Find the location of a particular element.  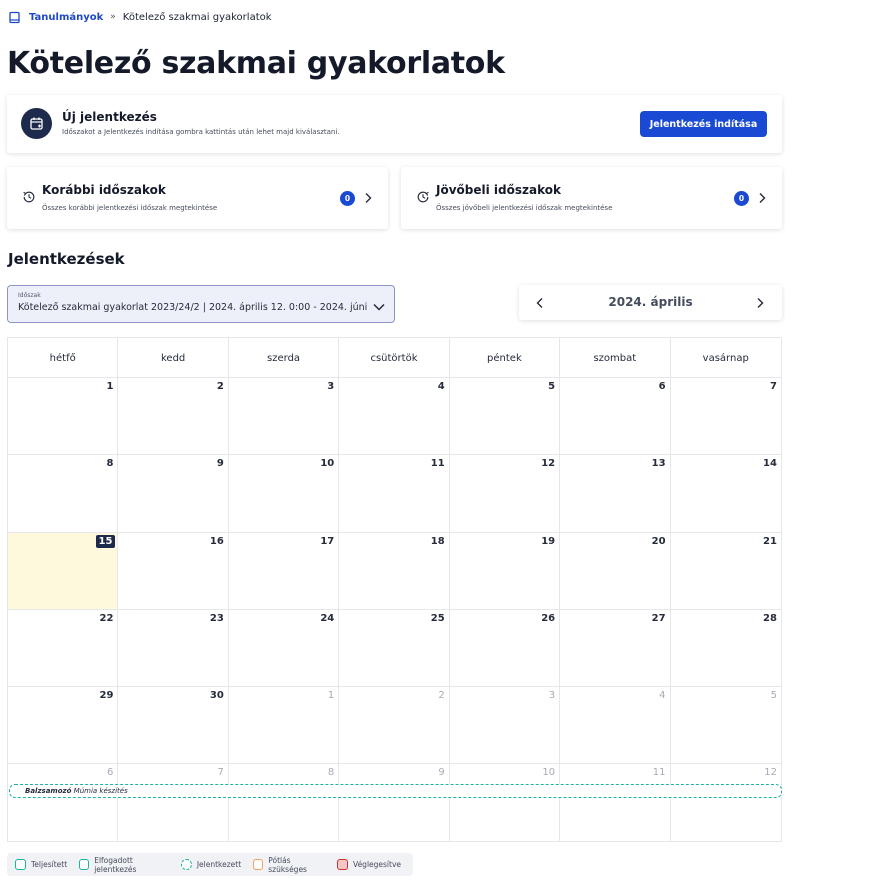

calendar-add-icon is located at coordinates (36, 123).